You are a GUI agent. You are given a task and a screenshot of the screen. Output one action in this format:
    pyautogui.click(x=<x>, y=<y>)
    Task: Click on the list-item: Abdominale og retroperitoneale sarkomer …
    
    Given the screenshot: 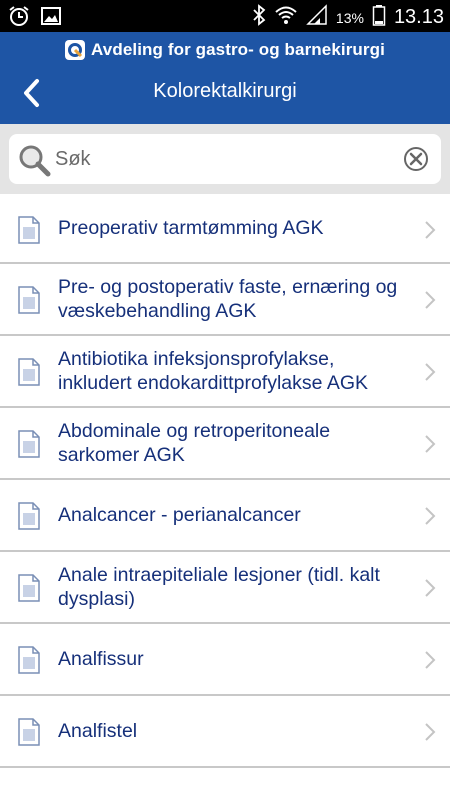 What is the action you would take?
    pyautogui.click(x=225, y=444)
    